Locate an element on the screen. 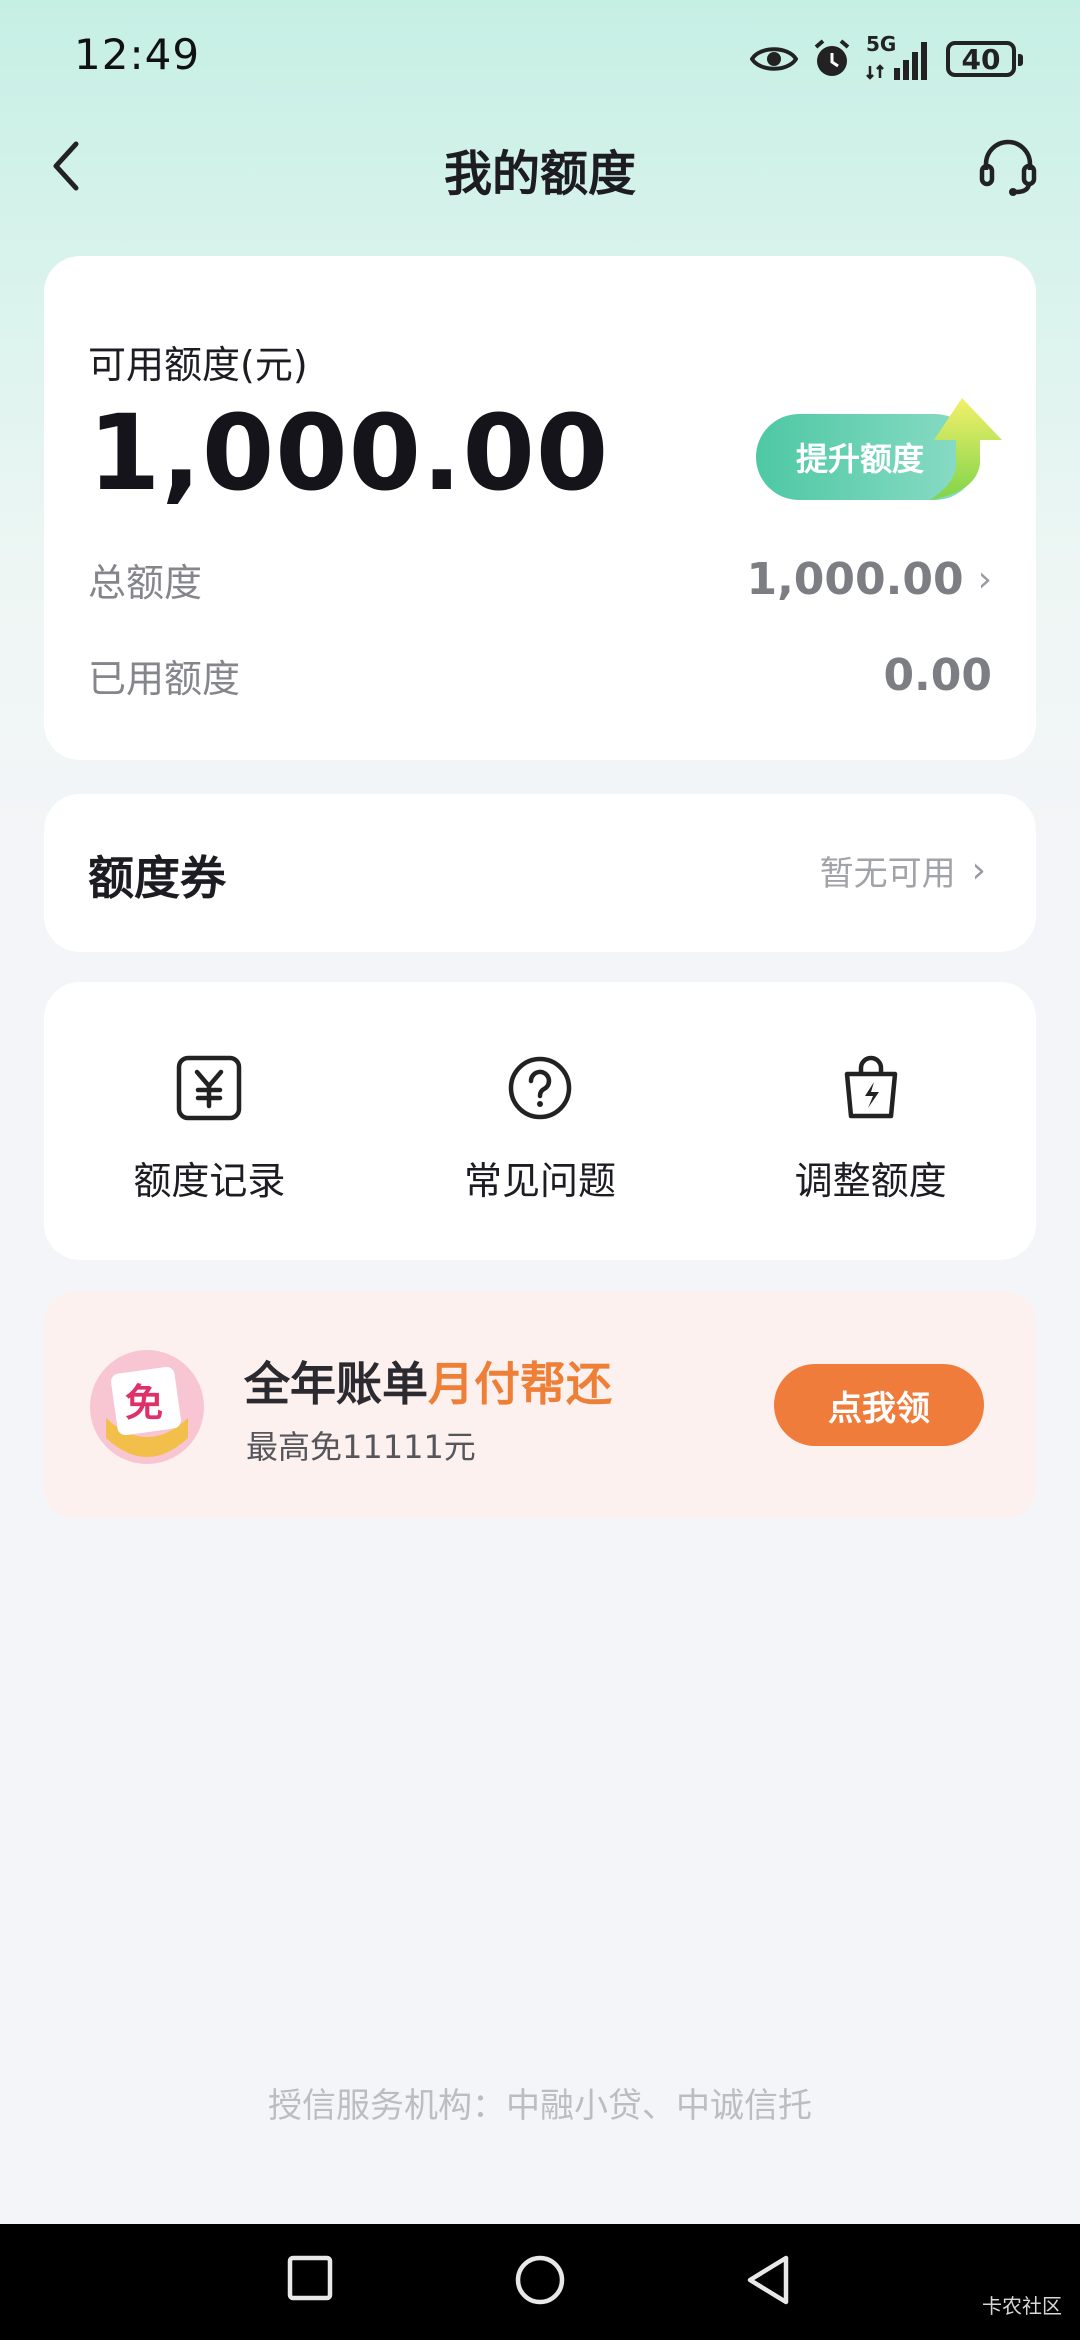 This screenshot has width=1080, height=2340. shortcut-grid: 额度记录 常见问题 调整额度 is located at coordinates (540, 1121).